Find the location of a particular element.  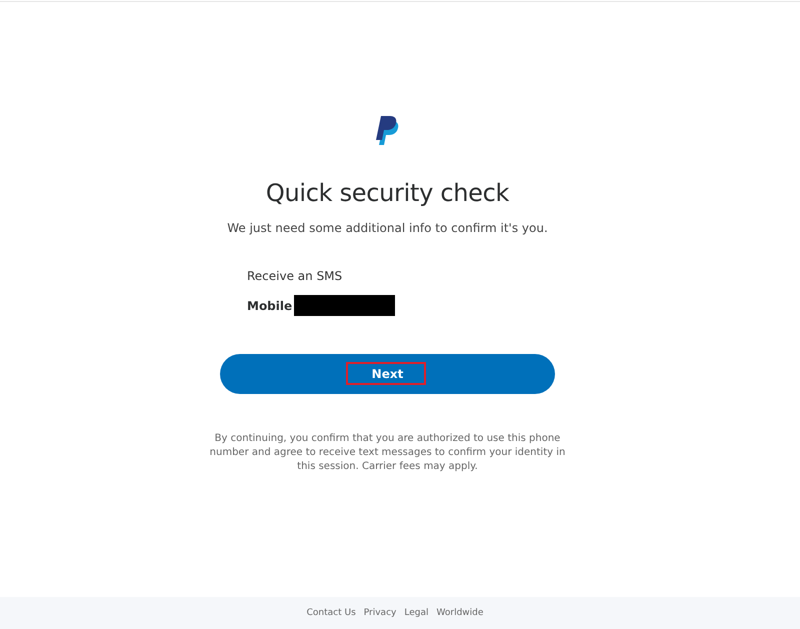

subtitle-text: We just need some additional info to confirm it's you. is located at coordinates (387, 228).